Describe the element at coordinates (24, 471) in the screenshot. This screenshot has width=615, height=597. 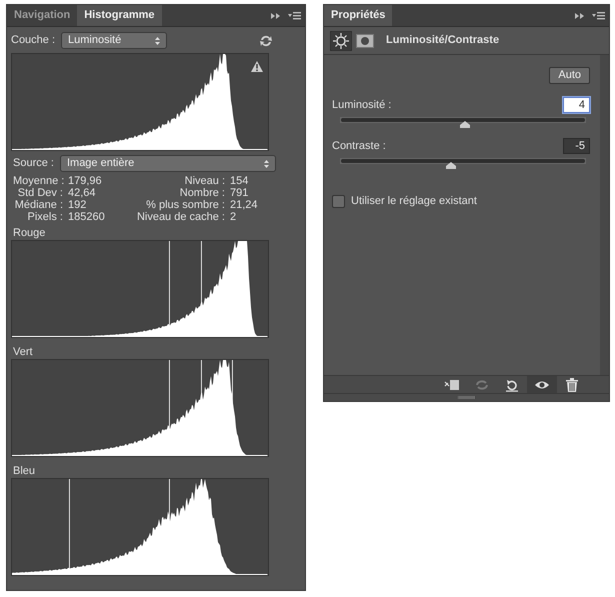
I see `channel-label: Bleu` at that location.